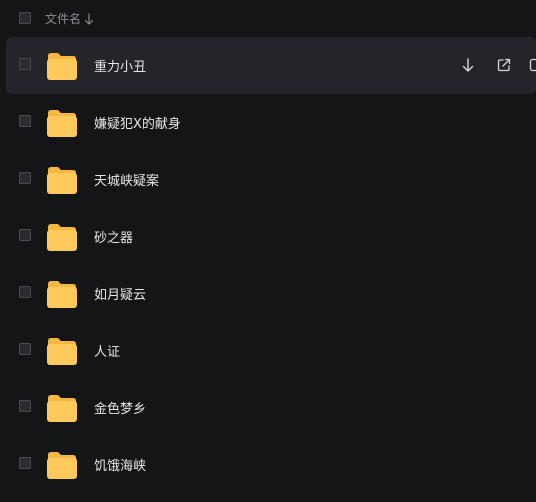 Image resolution: width=536 pixels, height=502 pixels. What do you see at coordinates (268, 350) in the screenshot?
I see `folder-row: 人证` at bounding box center [268, 350].